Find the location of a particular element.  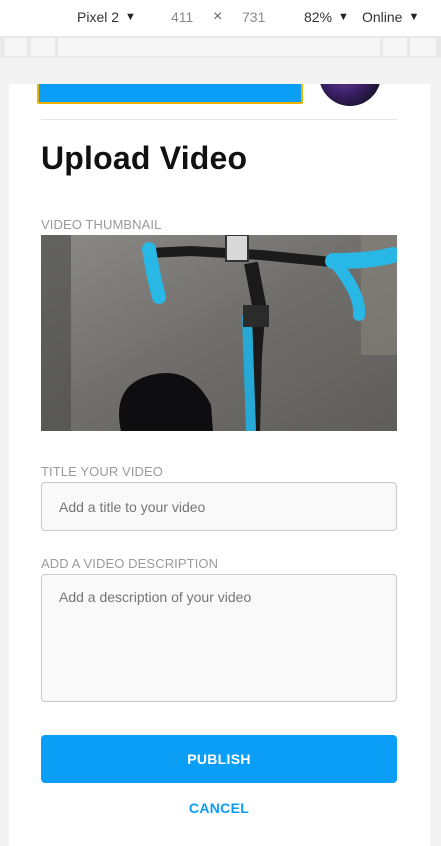

network-value: Online is located at coordinates (382, 17).